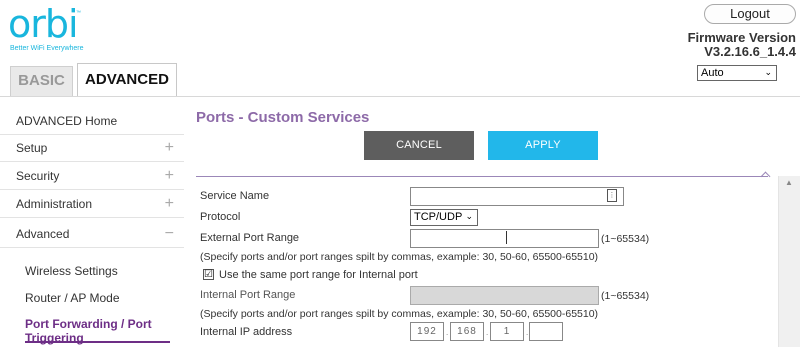 This screenshot has height=347, width=800. Describe the element at coordinates (625, 239) in the screenshot. I see `external-range-note: (1~65534)` at that location.